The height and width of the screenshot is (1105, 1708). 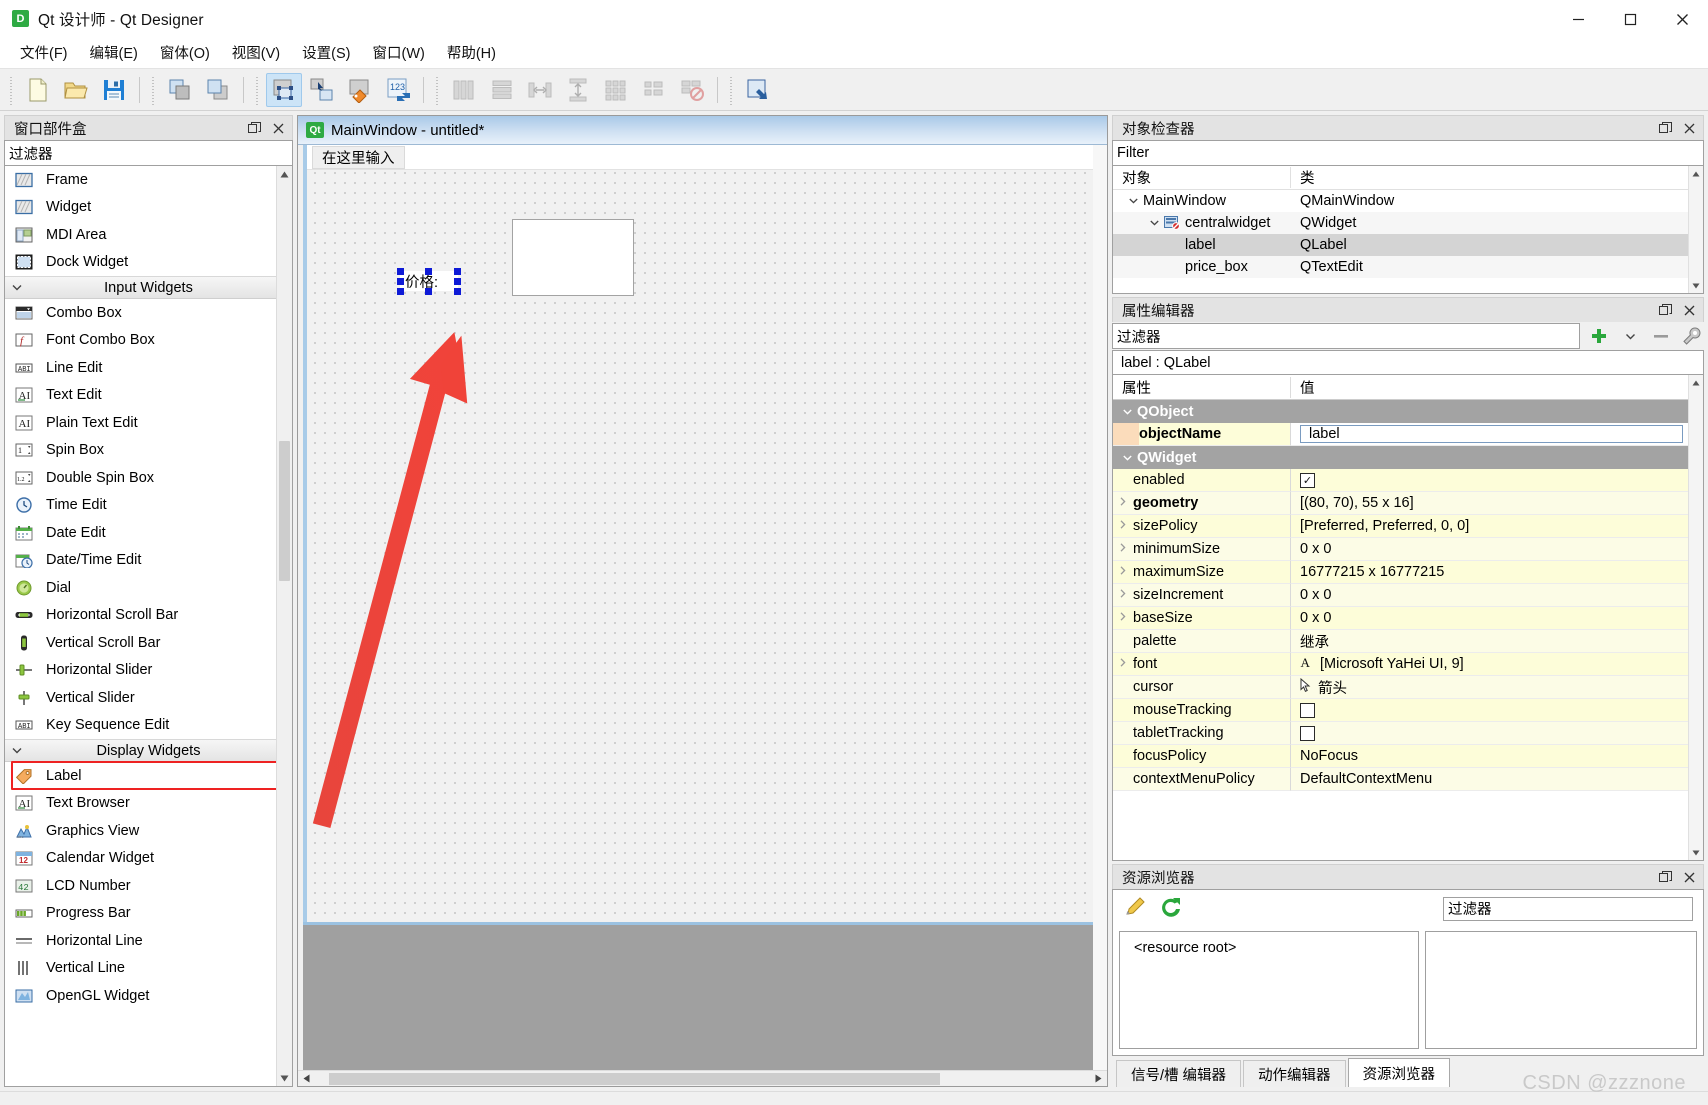 I want to click on property-row-geometry: geometry [(80, 70), 55 x 16], so click(x=1408, y=503).